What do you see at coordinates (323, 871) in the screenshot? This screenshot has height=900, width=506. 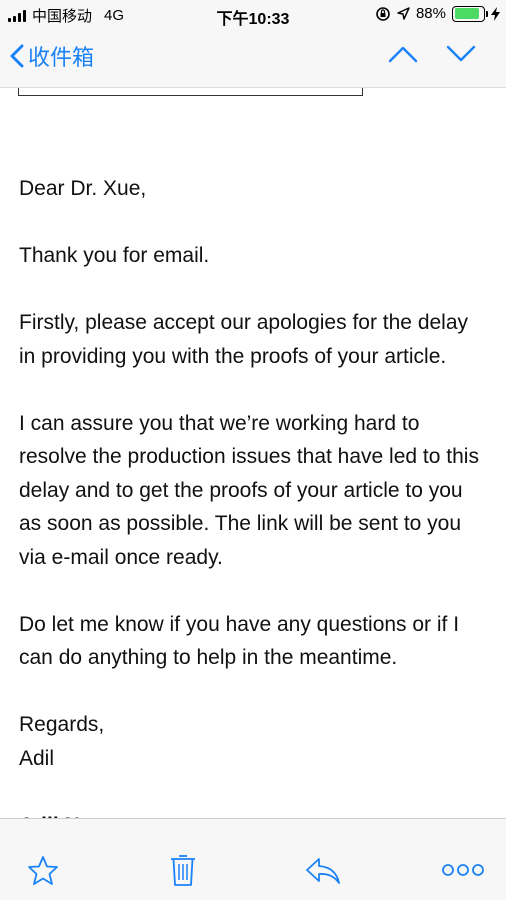 I see `reply-icon` at bounding box center [323, 871].